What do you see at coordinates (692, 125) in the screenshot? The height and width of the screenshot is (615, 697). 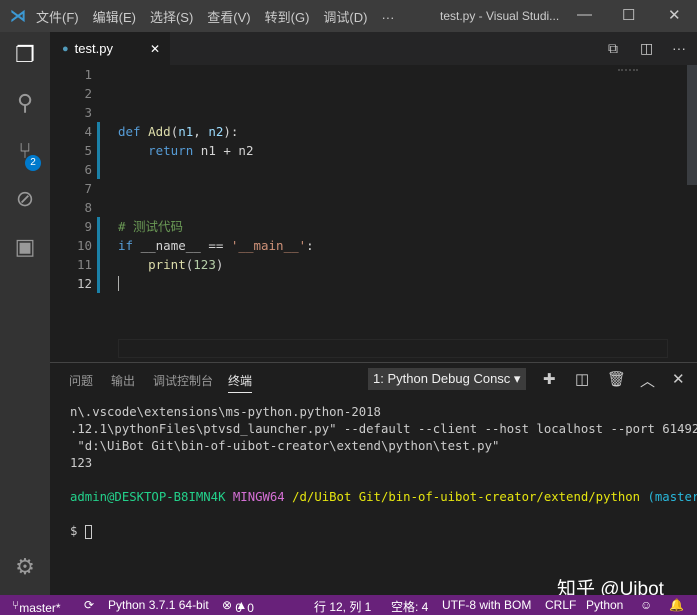 I see `scrollbar` at bounding box center [692, 125].